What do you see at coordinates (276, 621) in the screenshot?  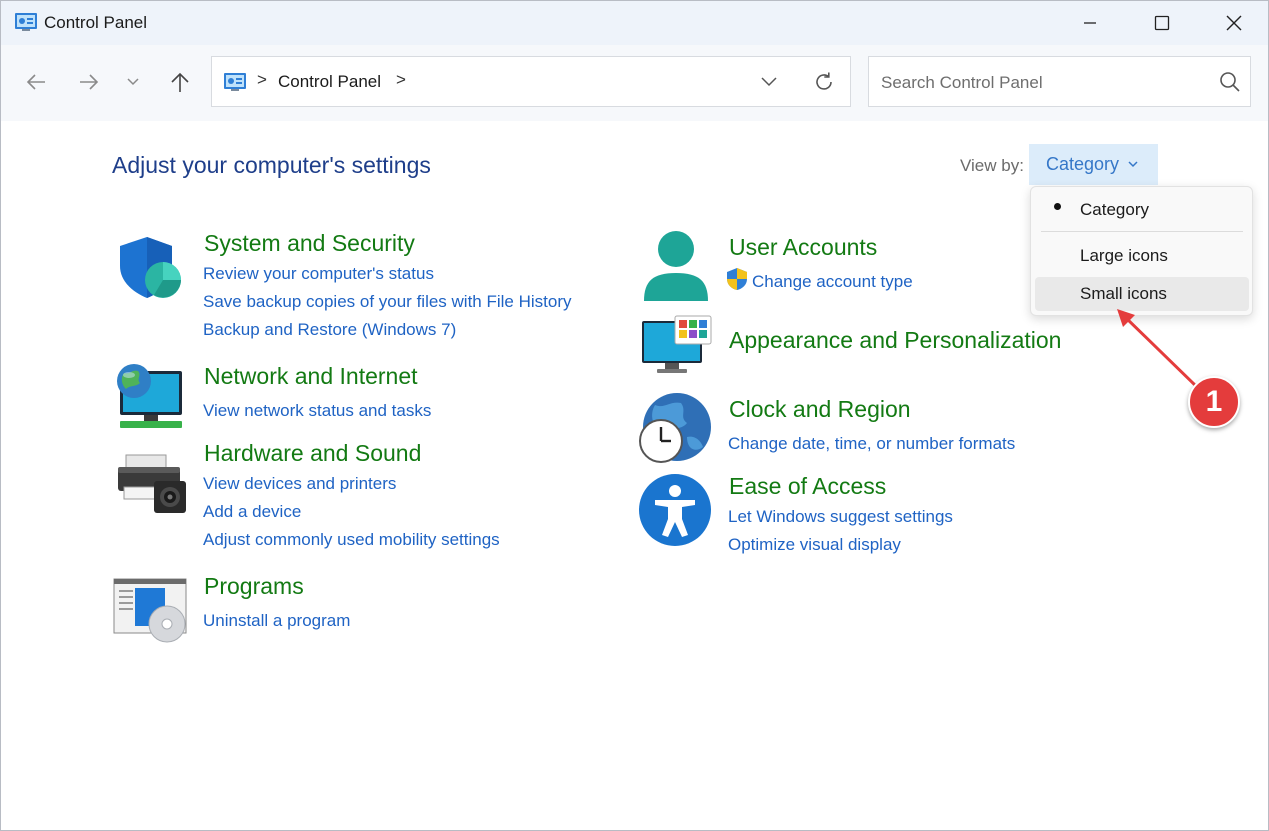 I see `link-uninstall-program: Uninstall a program` at bounding box center [276, 621].